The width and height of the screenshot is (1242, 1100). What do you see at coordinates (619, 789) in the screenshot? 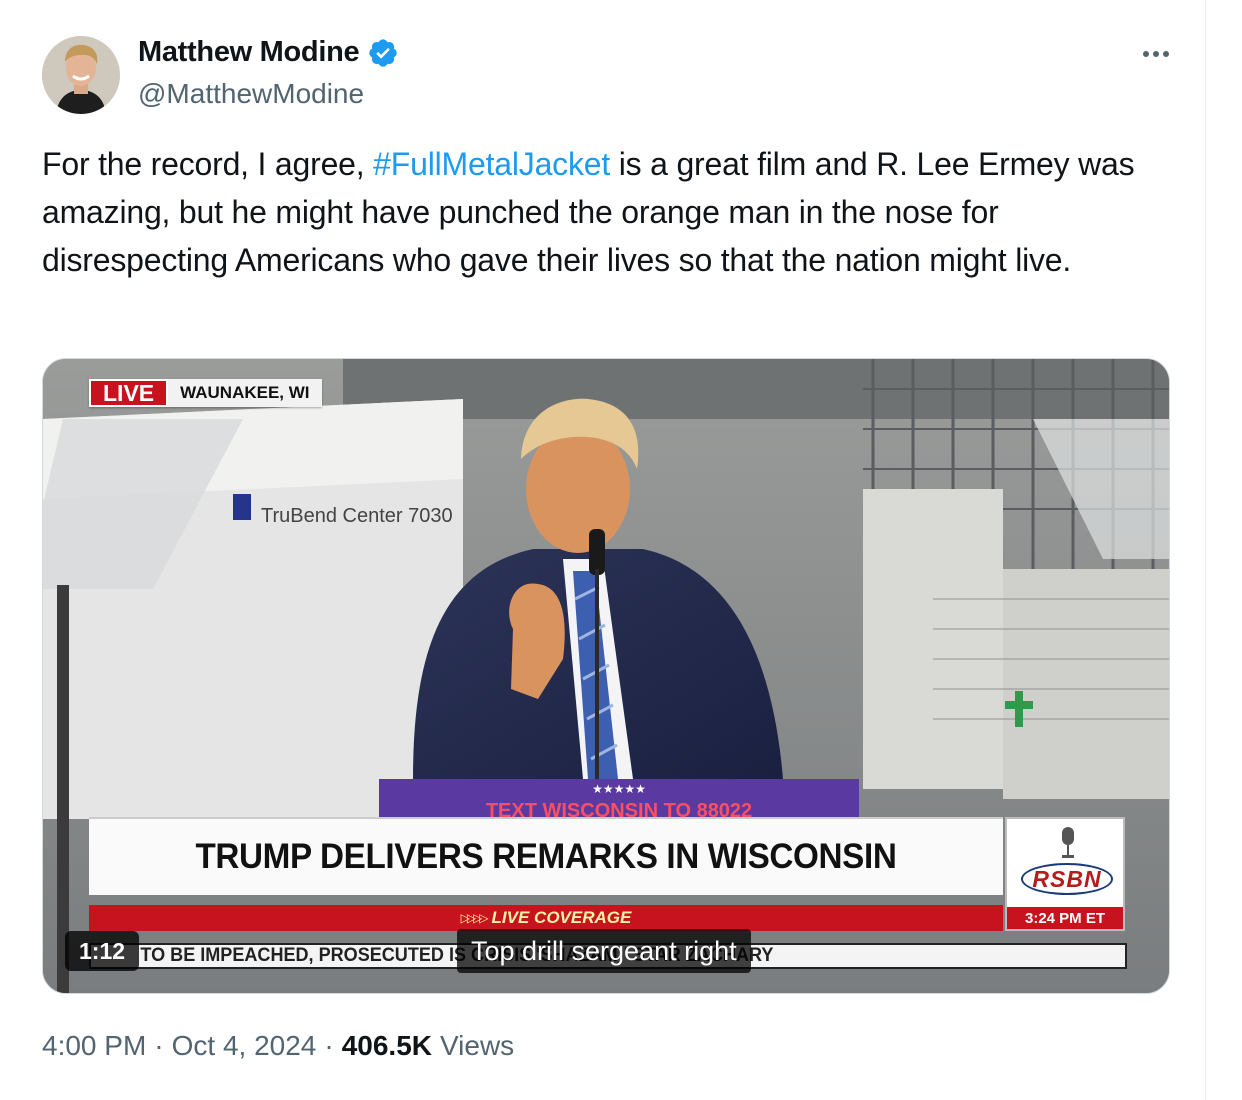
I see `podium-stars: ★★★★★` at bounding box center [619, 789].